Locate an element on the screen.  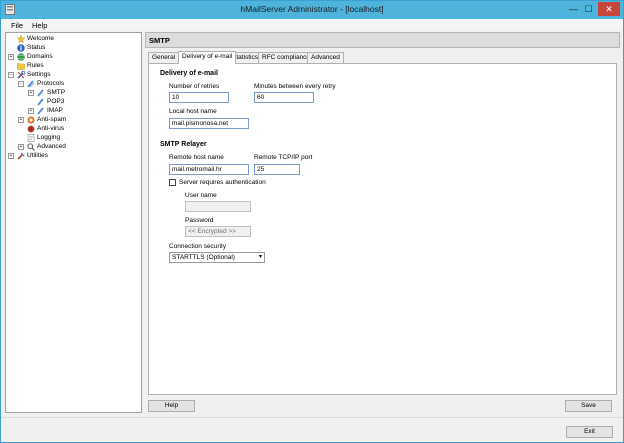
tree-item-label: Anti-spam is located at coordinates (52, 119).